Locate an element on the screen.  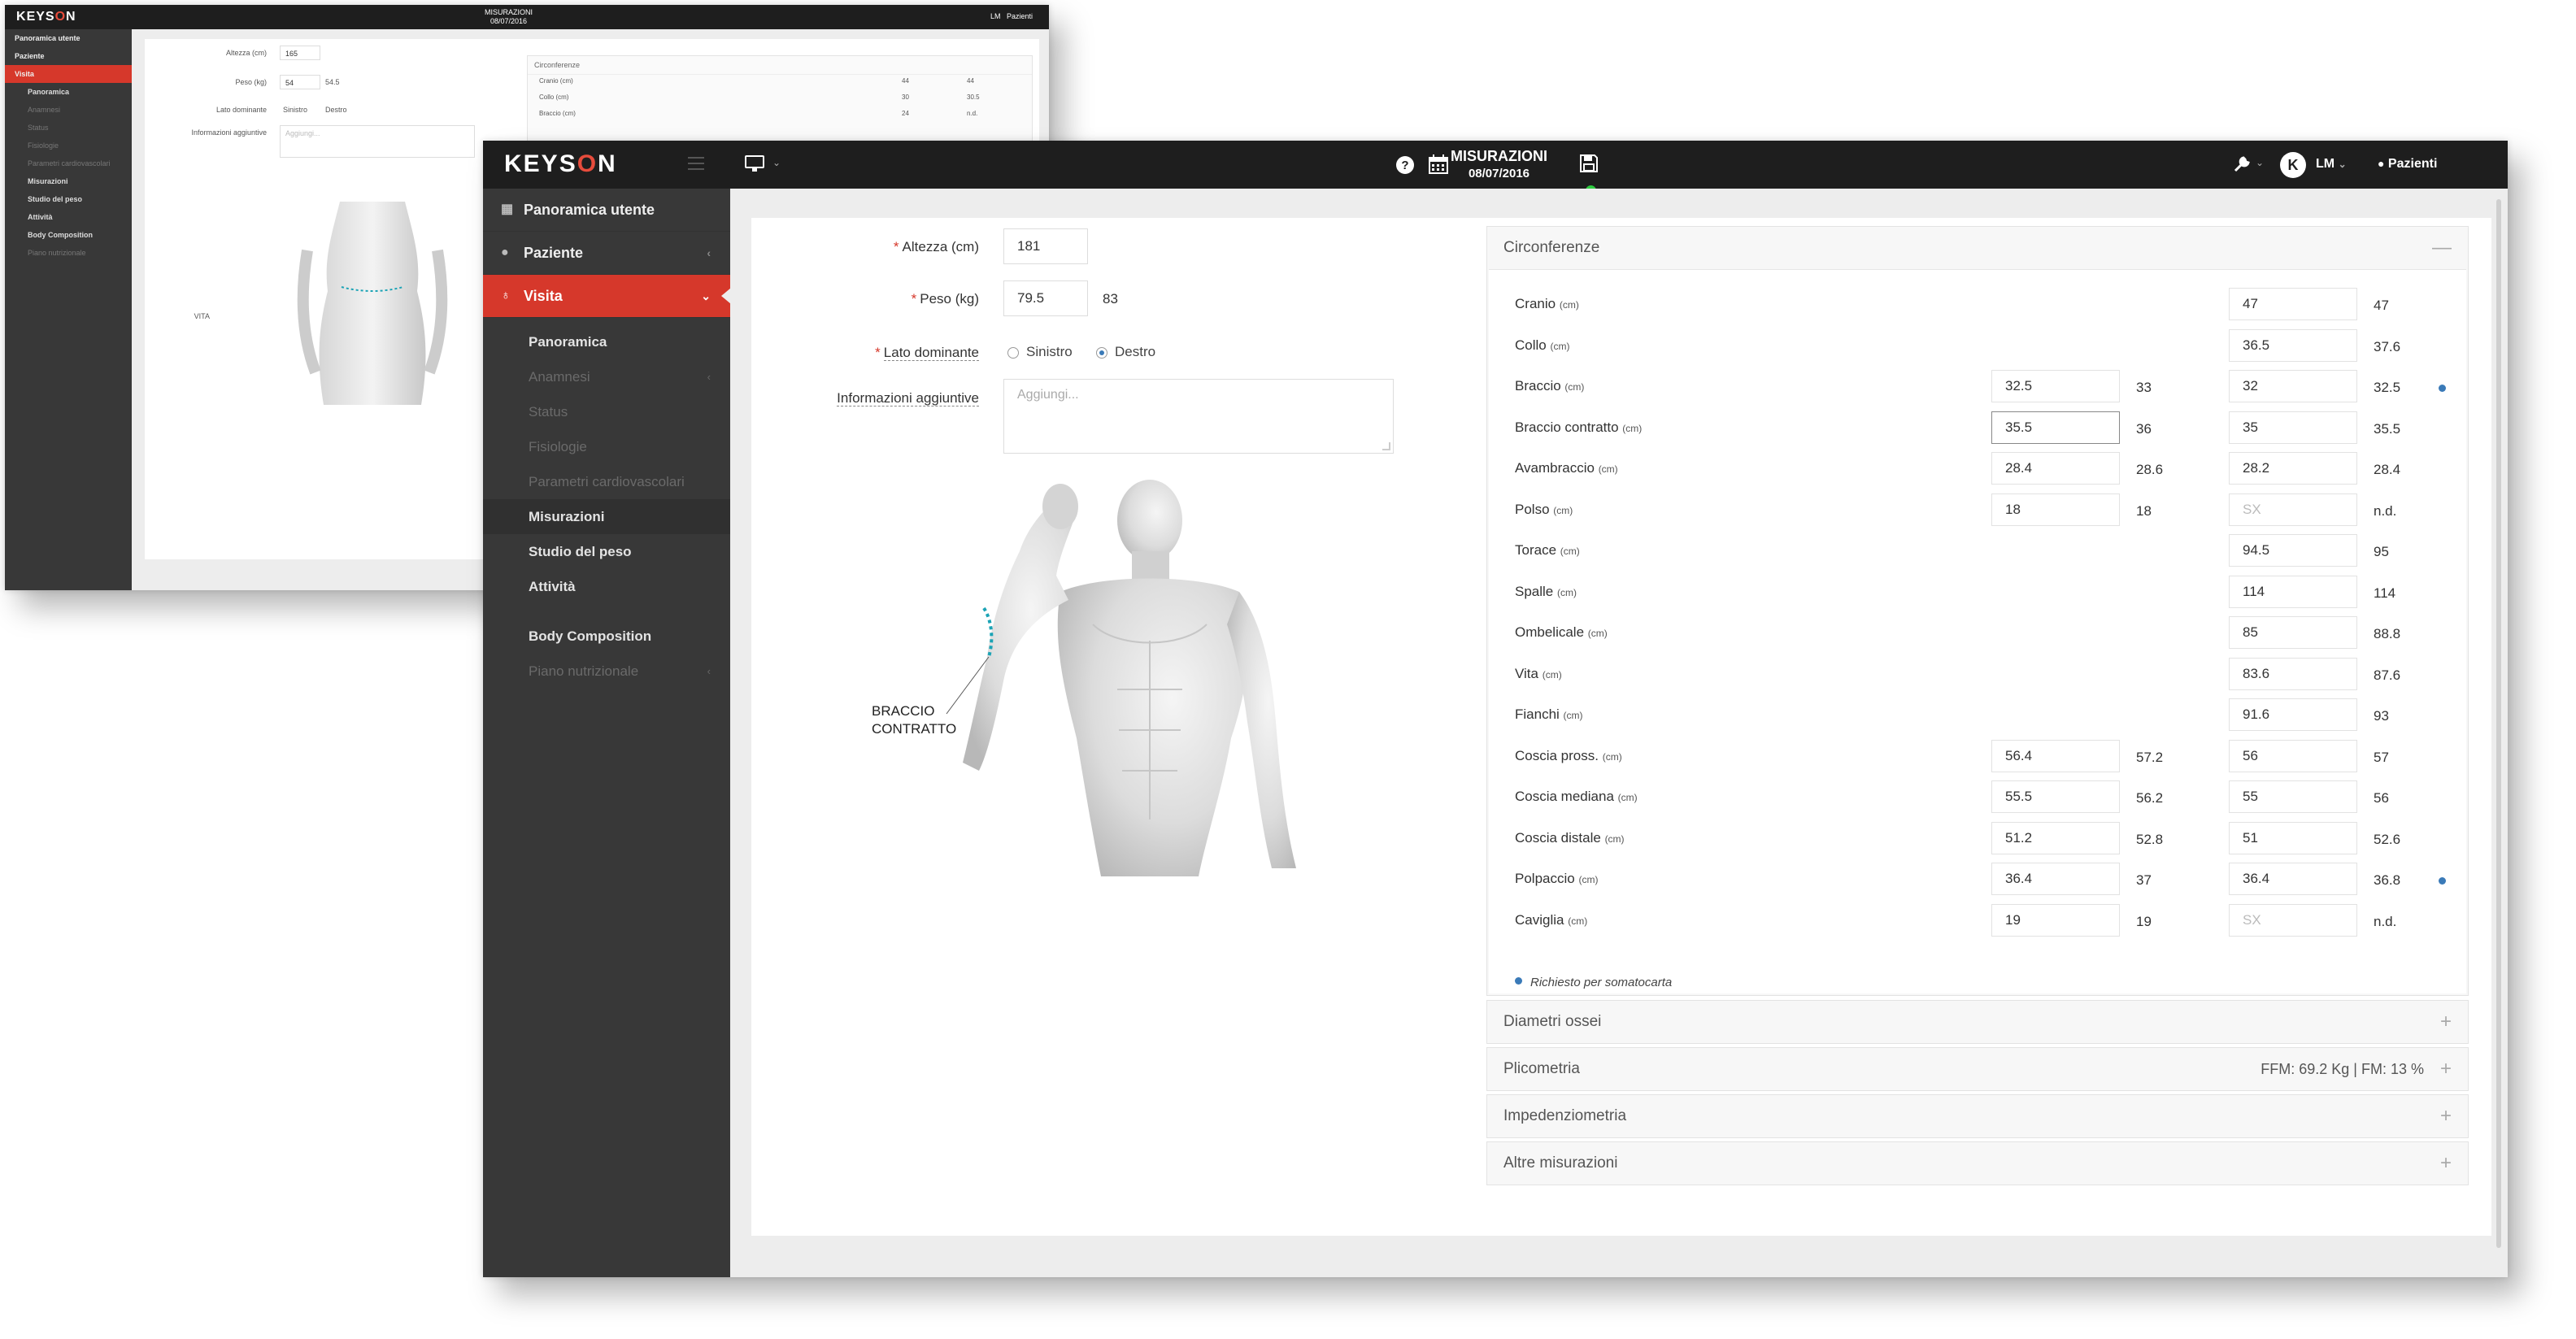
sub-item-anamnesi: Anamnesi ‹ is located at coordinates (607, 377).